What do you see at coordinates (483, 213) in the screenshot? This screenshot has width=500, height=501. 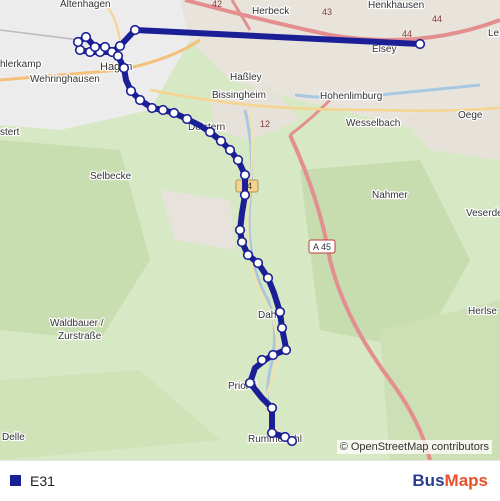 I see `place-veserde: Veserde` at bounding box center [483, 213].